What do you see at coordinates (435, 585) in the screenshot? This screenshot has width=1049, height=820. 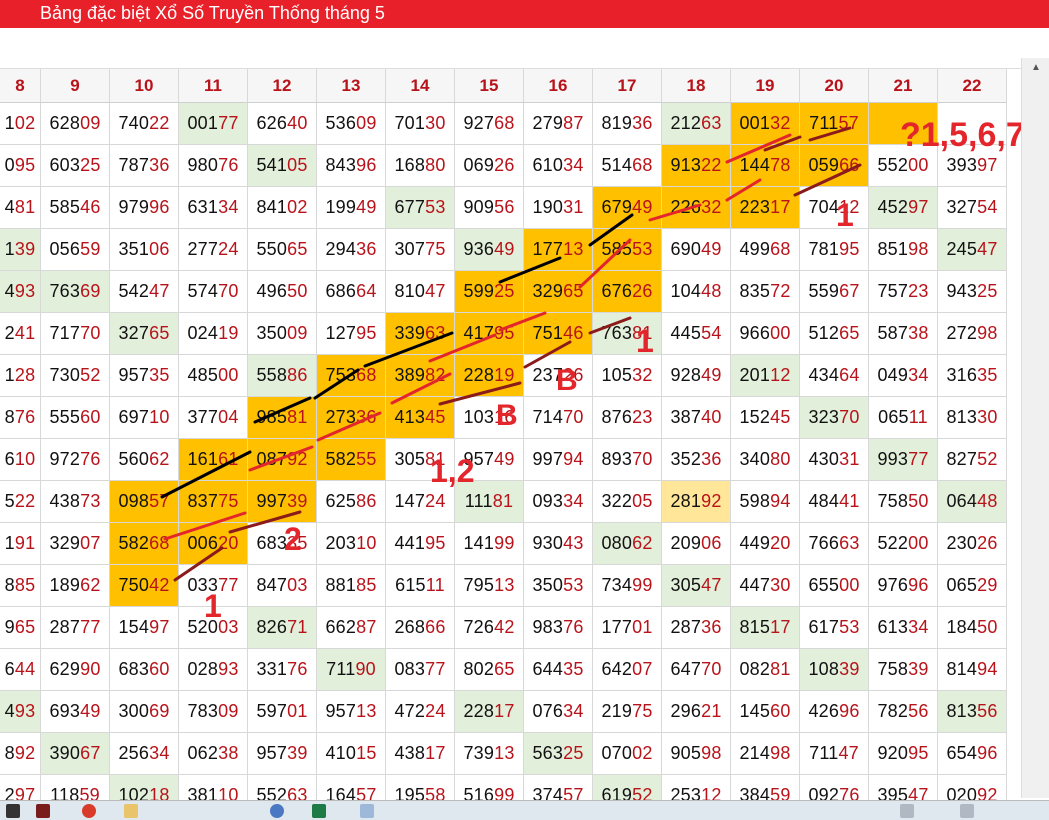 I see `cell-last-two-digits: 11` at bounding box center [435, 585].